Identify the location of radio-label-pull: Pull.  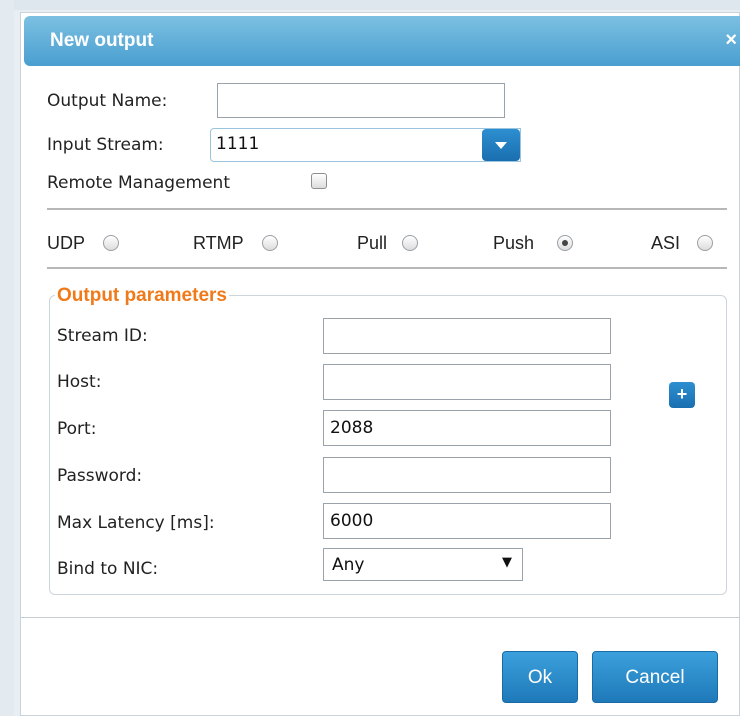
(372, 243).